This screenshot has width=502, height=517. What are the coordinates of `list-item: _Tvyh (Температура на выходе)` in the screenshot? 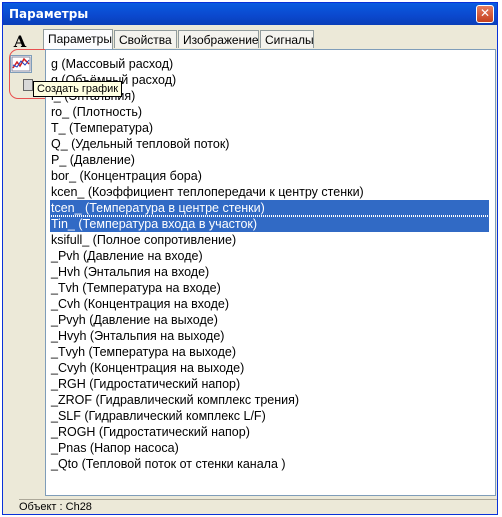 It's located at (269, 352).